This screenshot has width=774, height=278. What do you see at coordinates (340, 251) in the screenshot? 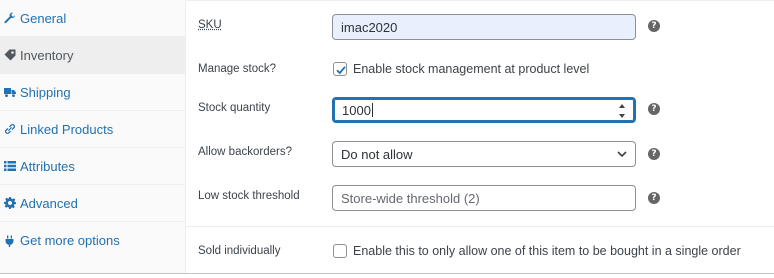
I see `sold-individually-checkbox` at bounding box center [340, 251].